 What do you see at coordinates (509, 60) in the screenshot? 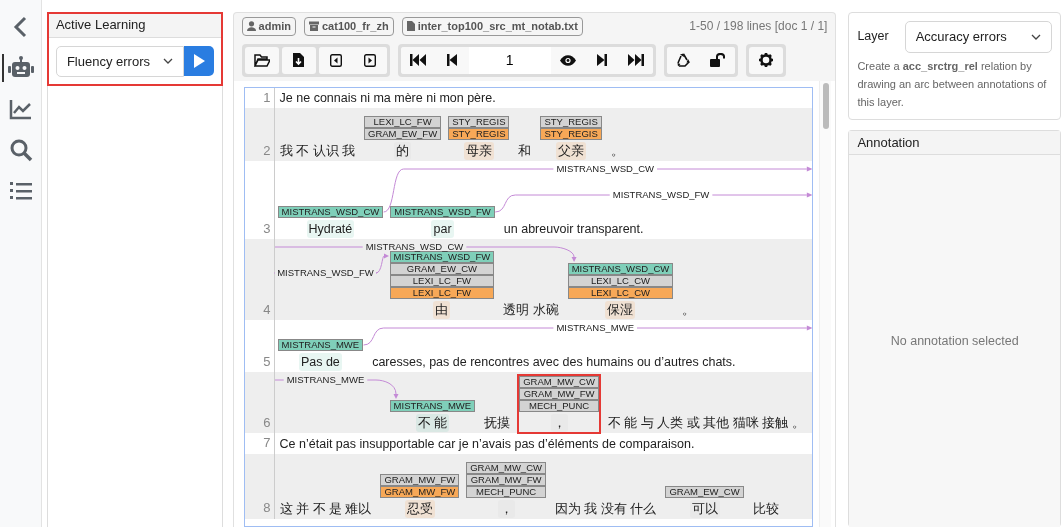
I see `page-field: 1` at bounding box center [509, 60].